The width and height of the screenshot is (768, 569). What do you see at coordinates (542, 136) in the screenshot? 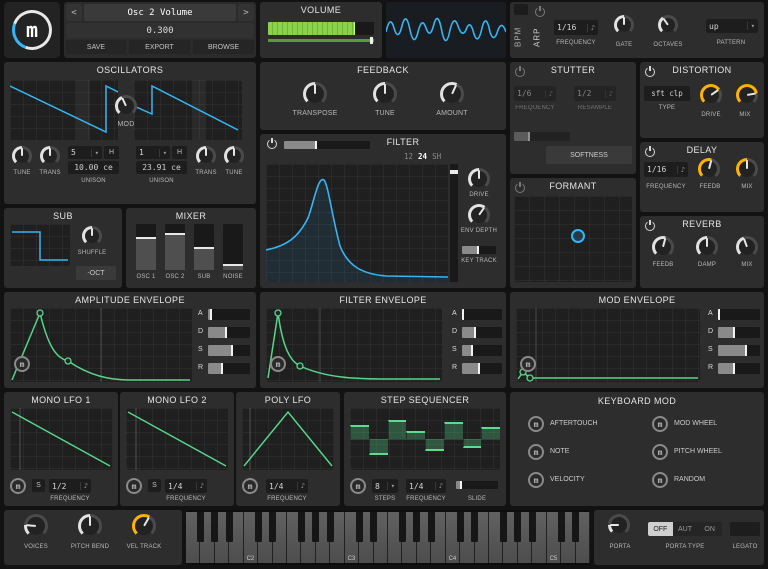
I see `stutter-softness-slider` at bounding box center [542, 136].